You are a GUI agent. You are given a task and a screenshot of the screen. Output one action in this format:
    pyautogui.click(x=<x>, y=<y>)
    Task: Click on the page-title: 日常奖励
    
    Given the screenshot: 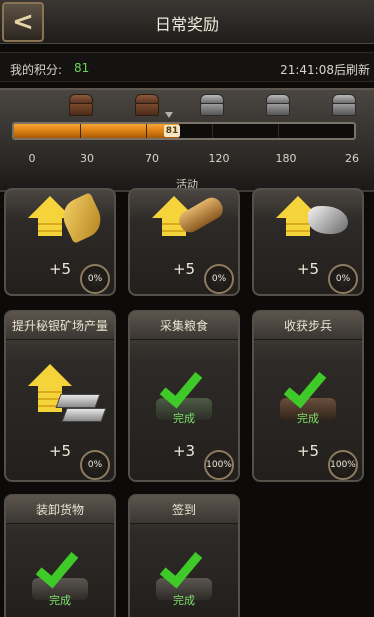 What is the action you would take?
    pyautogui.click(x=186, y=24)
    